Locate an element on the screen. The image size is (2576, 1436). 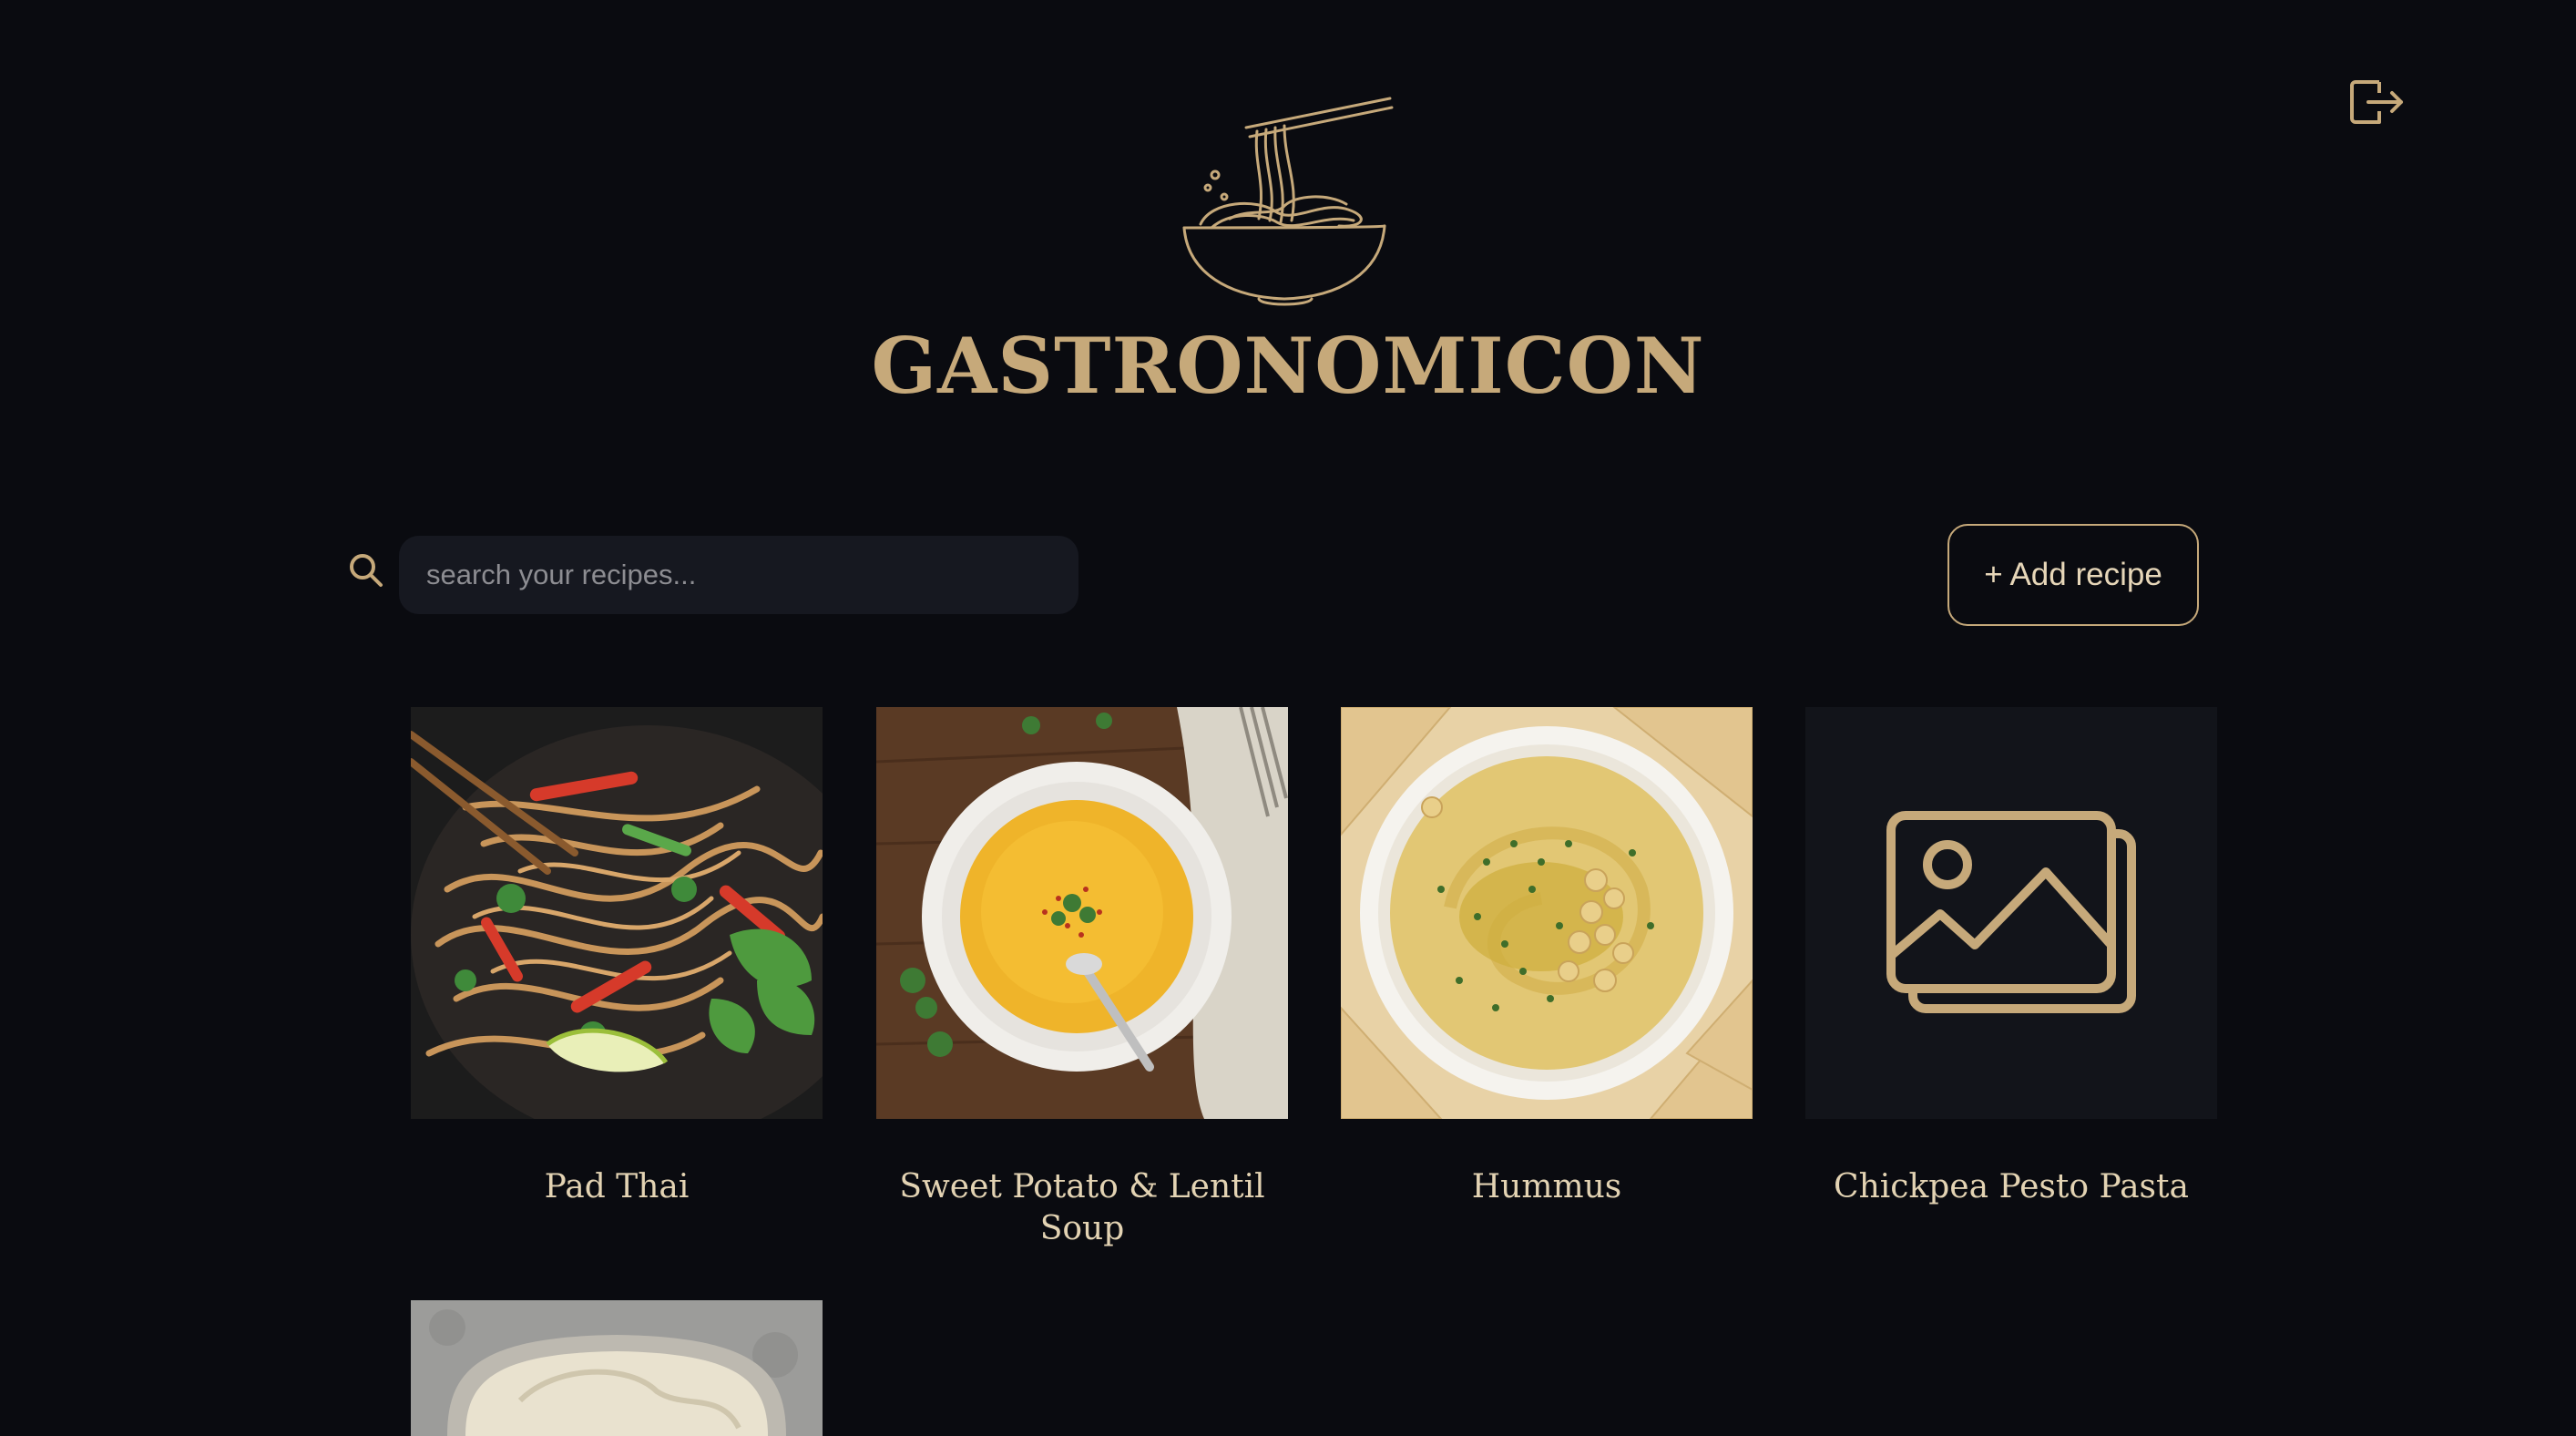
recipe-card-sweet-potato-lentil-soup: Sweet Potato & Lentil Soup is located at coordinates (1082, 979).